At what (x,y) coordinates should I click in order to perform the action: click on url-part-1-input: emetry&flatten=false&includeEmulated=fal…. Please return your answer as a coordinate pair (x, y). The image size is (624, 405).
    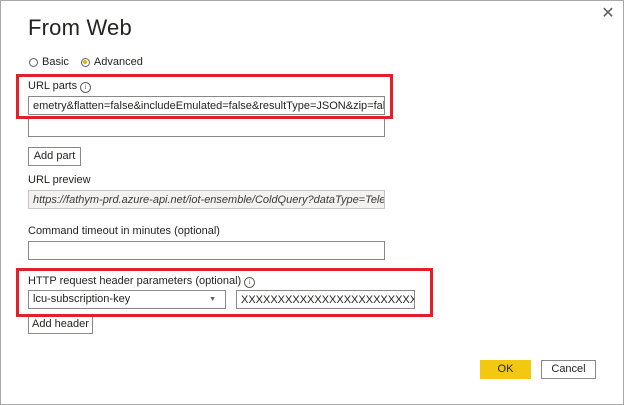
    Looking at the image, I should click on (206, 105).